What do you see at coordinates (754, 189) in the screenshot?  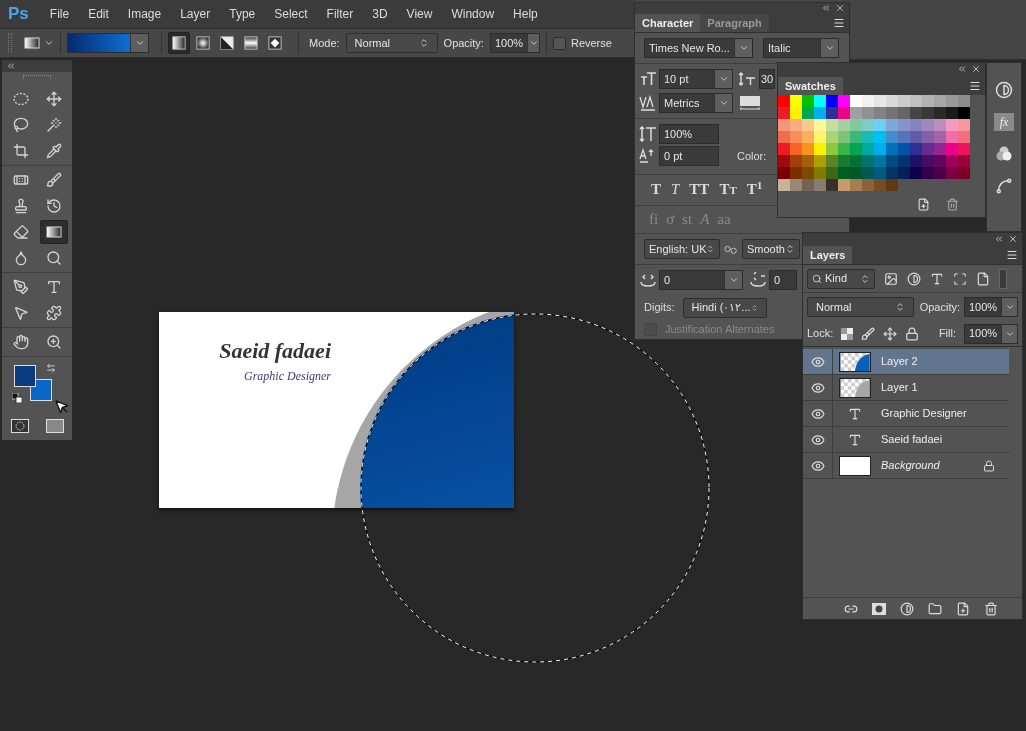 I see `type-style-button: T$^{1}$` at bounding box center [754, 189].